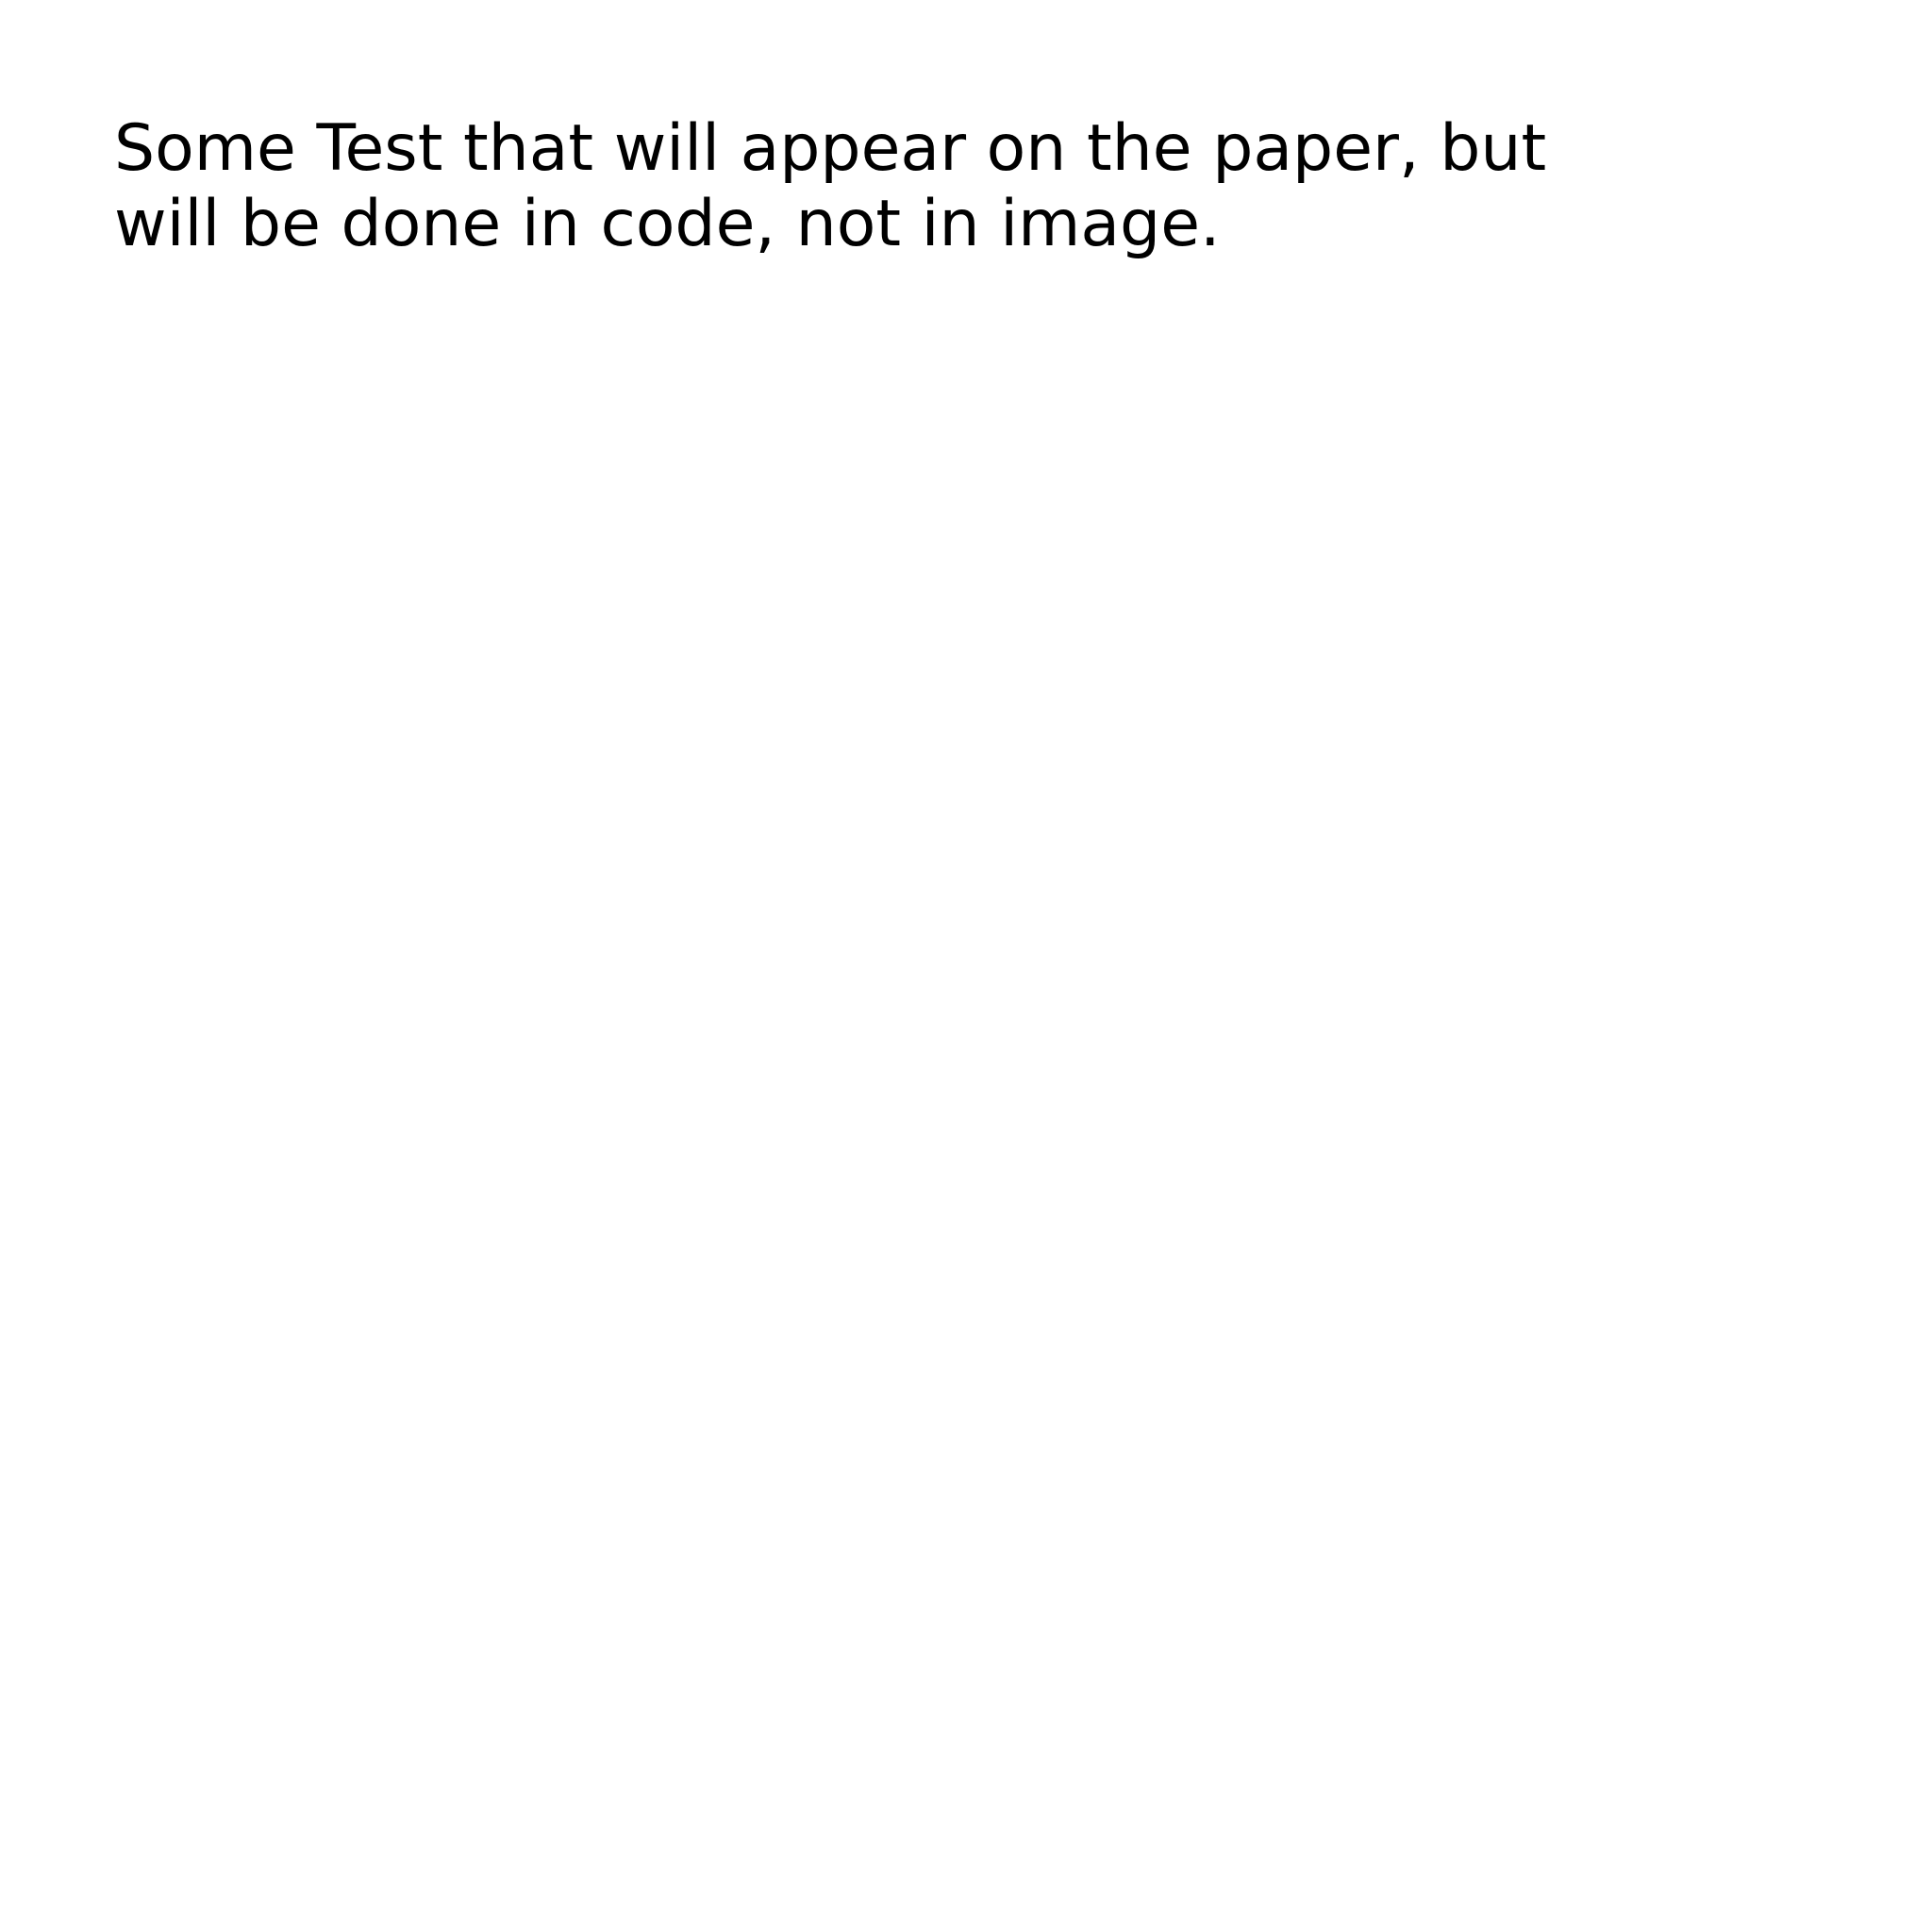 The height and width of the screenshot is (1932, 1932). Describe the element at coordinates (667, 224) in the screenshot. I see `text-line-2: will be done in code, not in image.` at that location.